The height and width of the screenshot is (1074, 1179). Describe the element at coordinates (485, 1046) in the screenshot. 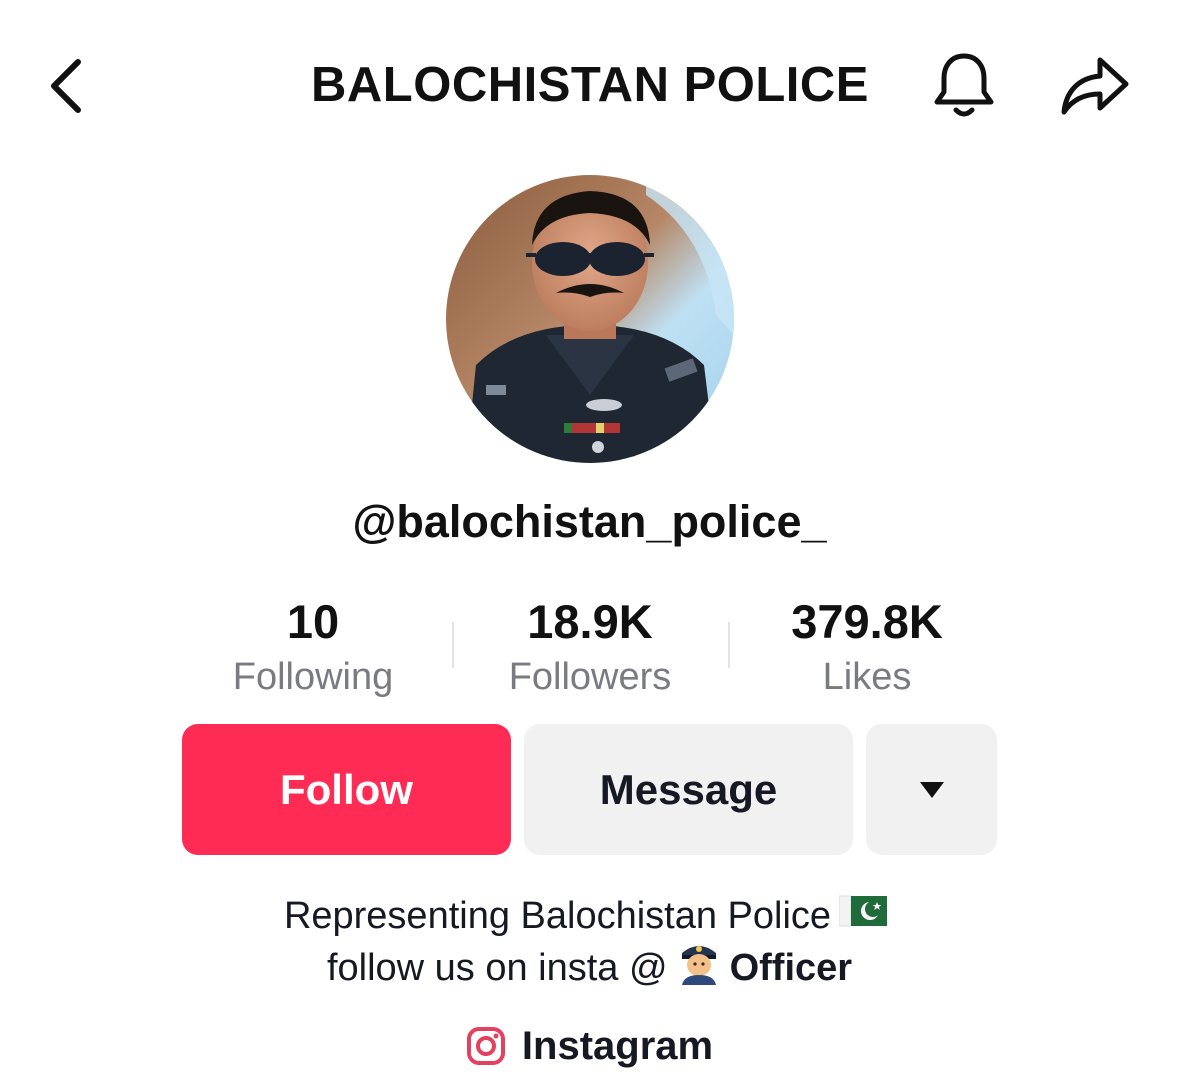

I see `instagram-icon` at that location.